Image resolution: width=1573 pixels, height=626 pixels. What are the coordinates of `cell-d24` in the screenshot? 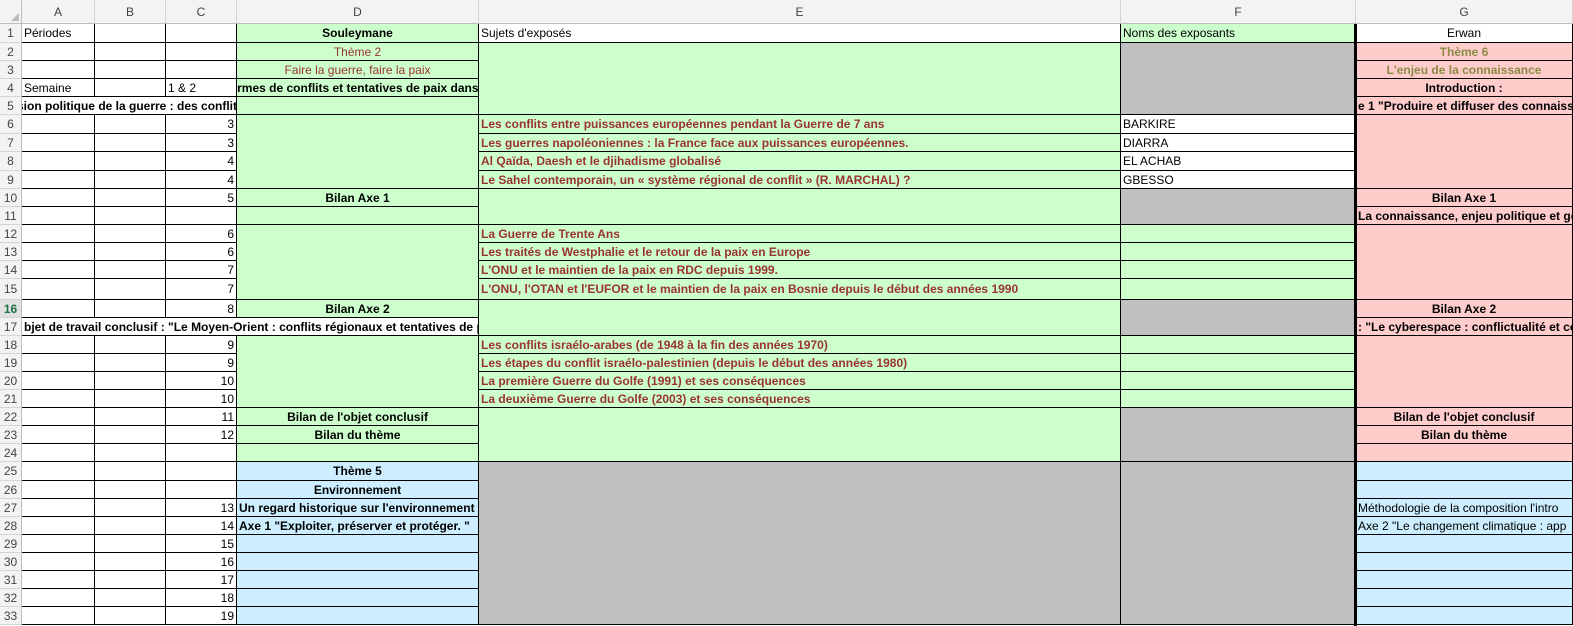 It's located at (358, 453).